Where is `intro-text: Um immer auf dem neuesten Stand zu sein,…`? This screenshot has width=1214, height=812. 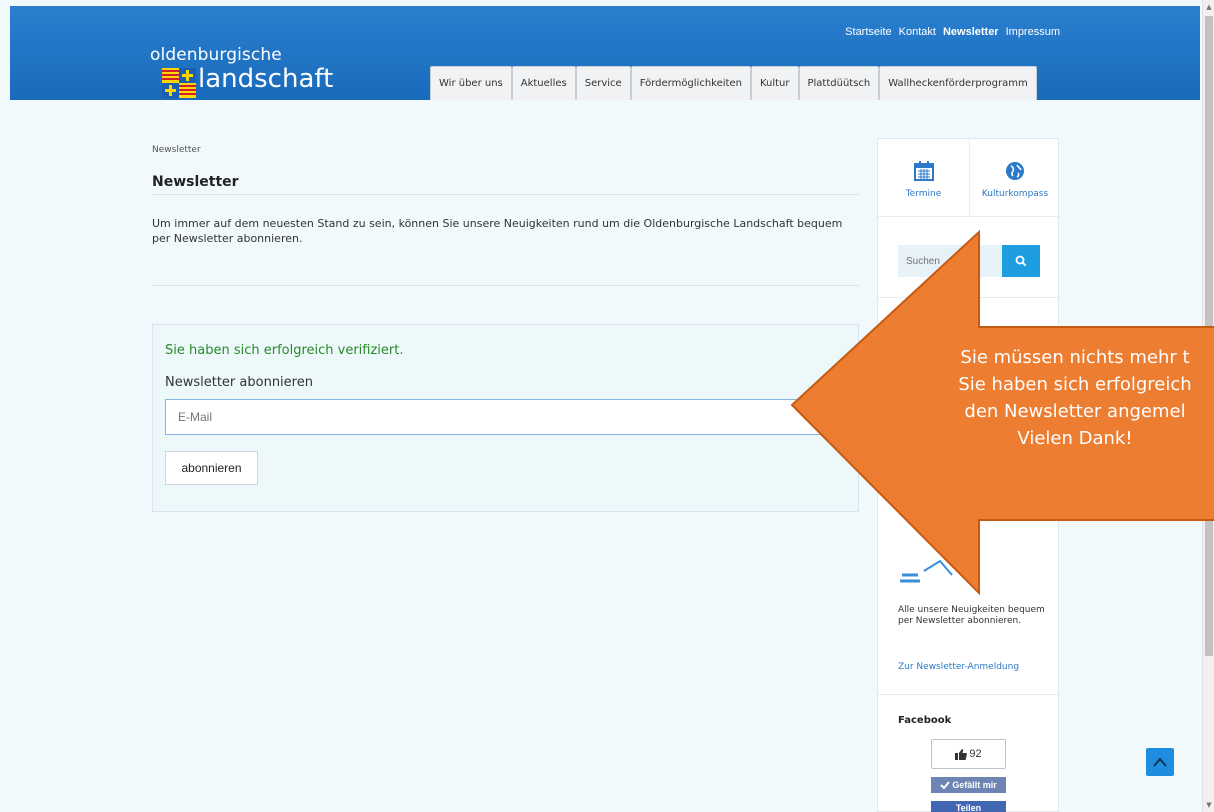
intro-text: Um immer auf dem neuesten Stand zu sein,… is located at coordinates (497, 231).